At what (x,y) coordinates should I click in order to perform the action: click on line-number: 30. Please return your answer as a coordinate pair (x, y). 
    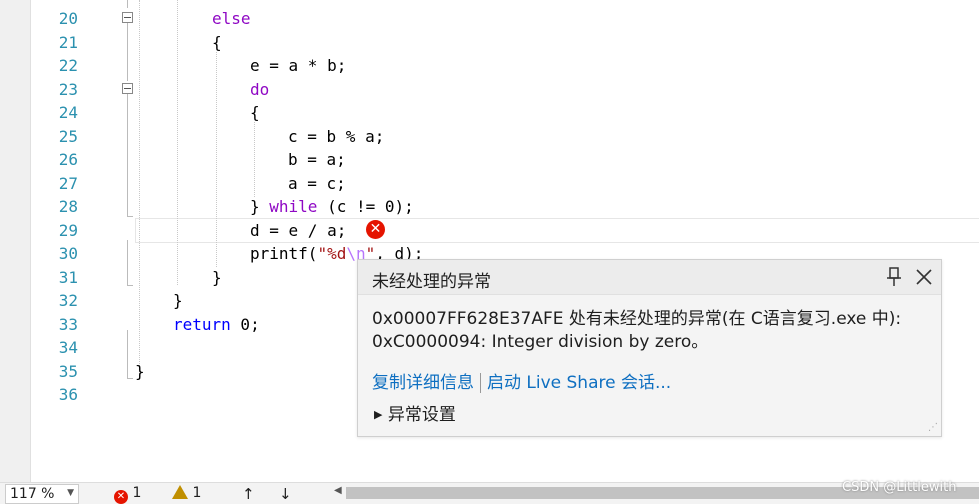
    Looking at the image, I should click on (68, 253).